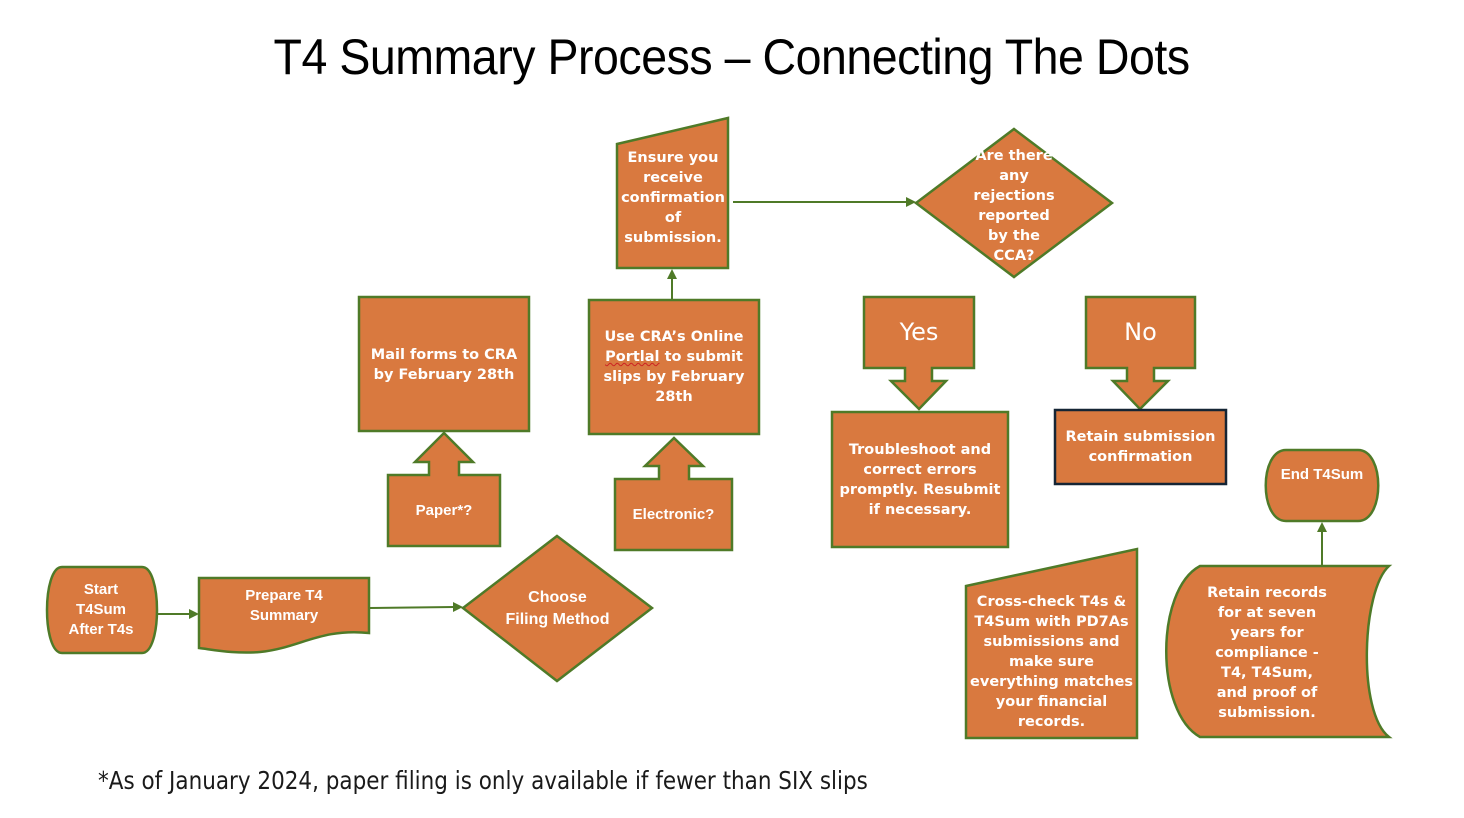  I want to click on no-label: No, so click(1140, 332).